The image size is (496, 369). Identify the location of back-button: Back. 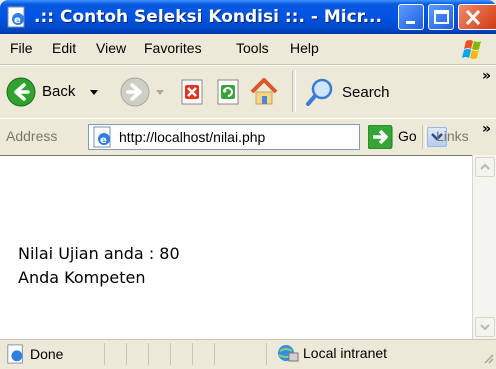
(56, 92).